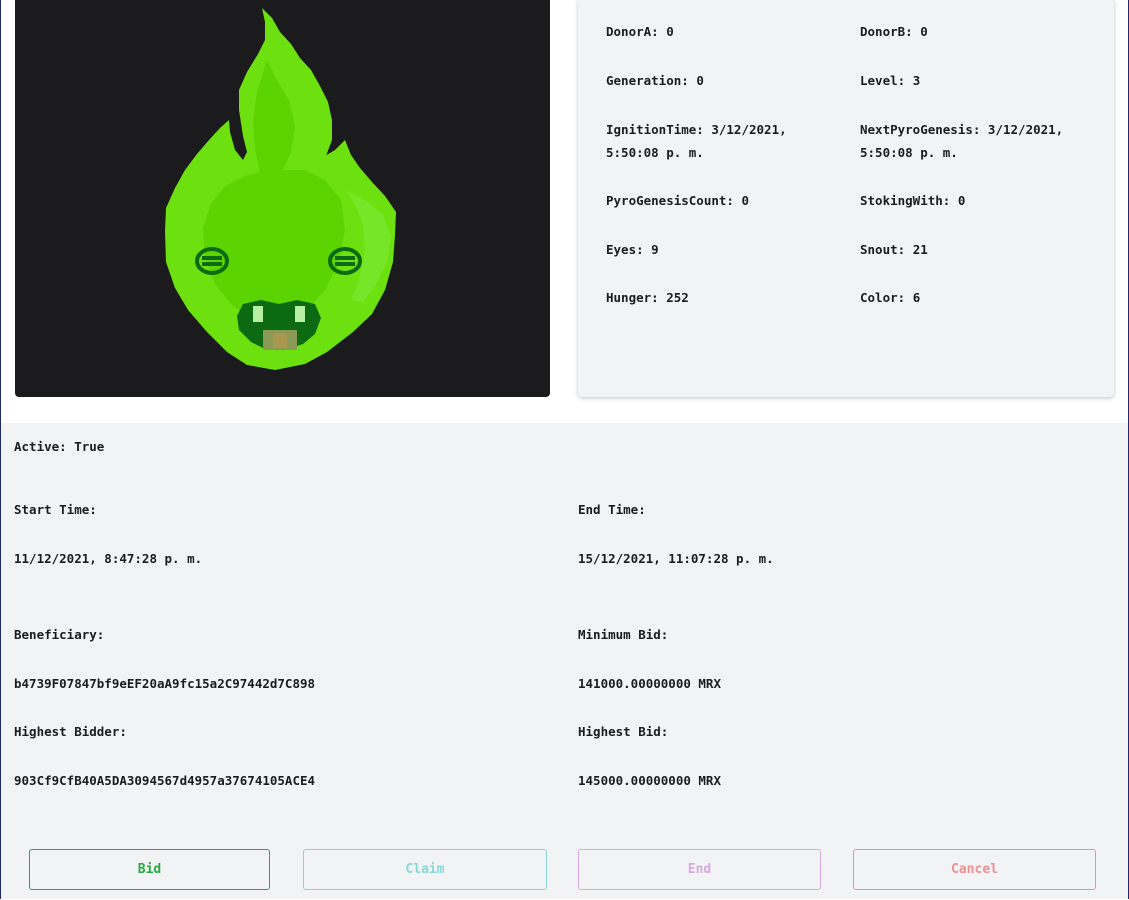  What do you see at coordinates (425, 869) in the screenshot?
I see `claim-button: Claim` at bounding box center [425, 869].